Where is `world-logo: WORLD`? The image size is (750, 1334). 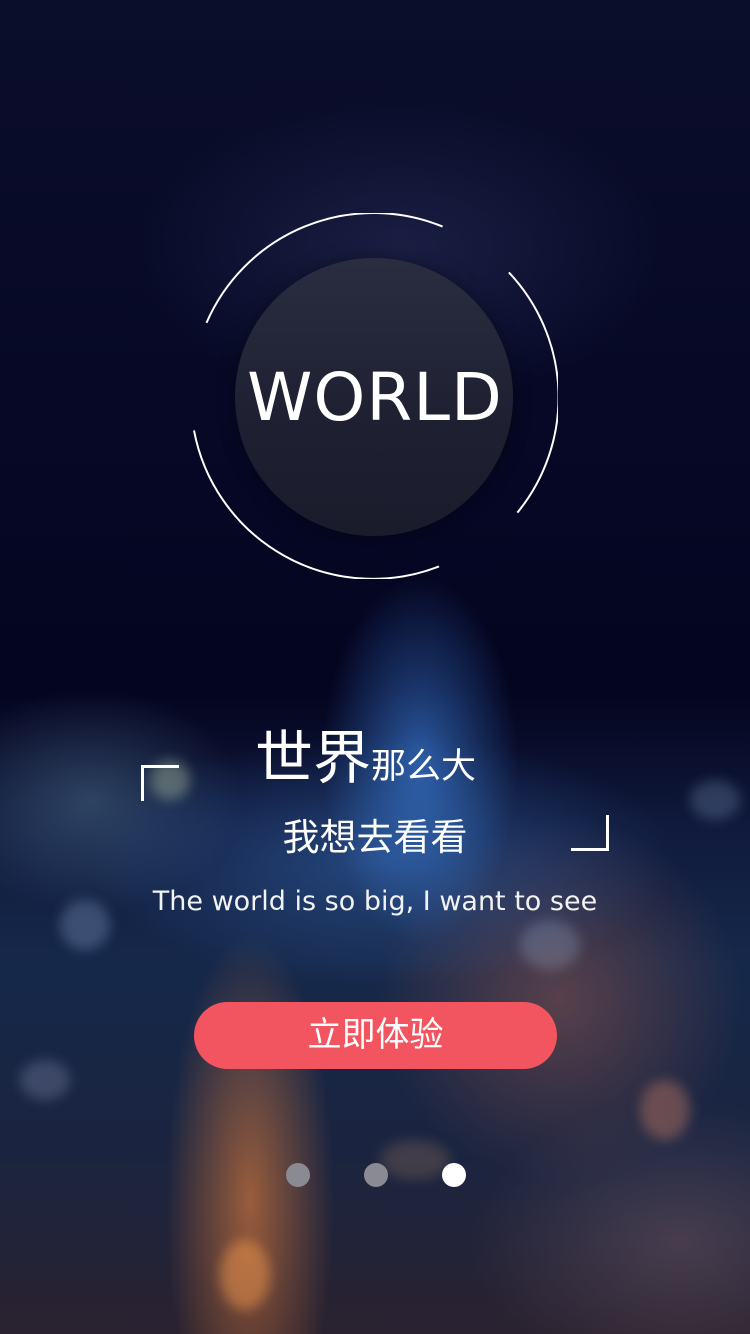
world-logo: WORLD is located at coordinates (375, 396).